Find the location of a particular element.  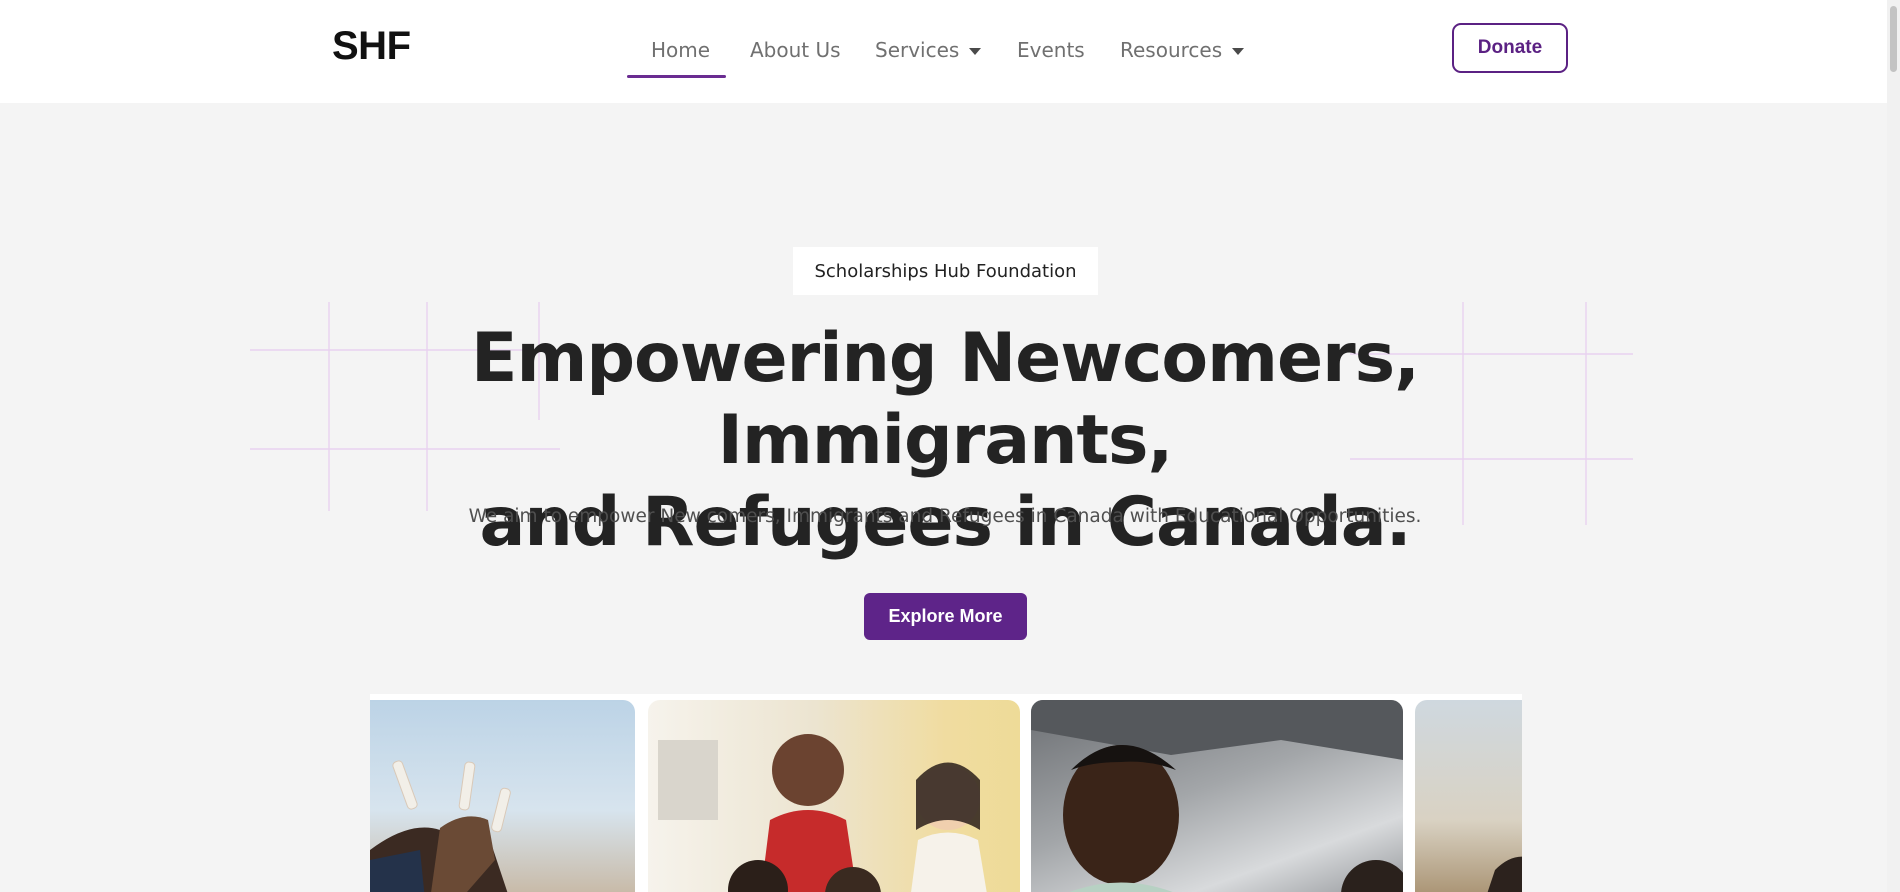

scrollbar-thumb is located at coordinates (1893, 39).